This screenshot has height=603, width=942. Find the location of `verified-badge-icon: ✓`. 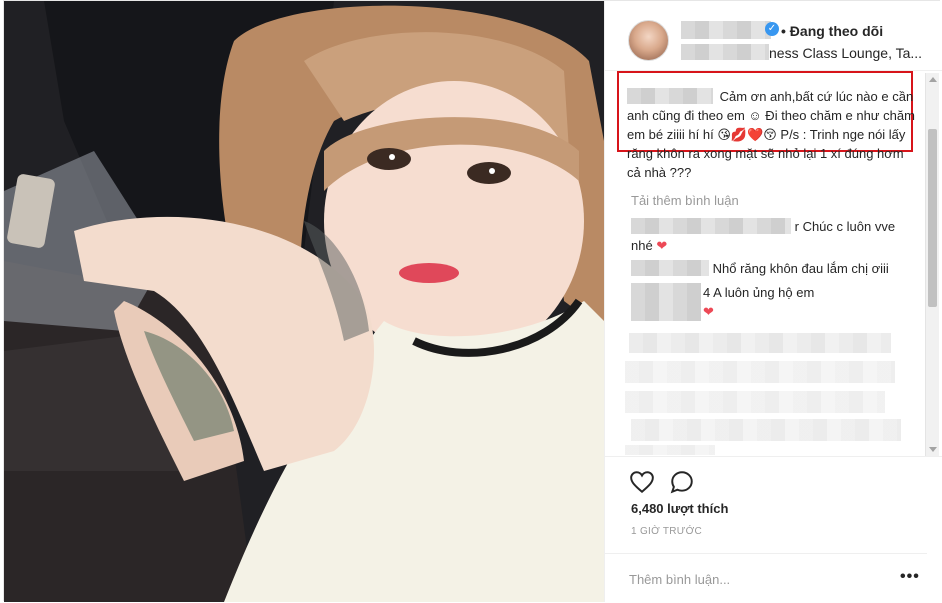

verified-badge-icon: ✓ is located at coordinates (772, 29).